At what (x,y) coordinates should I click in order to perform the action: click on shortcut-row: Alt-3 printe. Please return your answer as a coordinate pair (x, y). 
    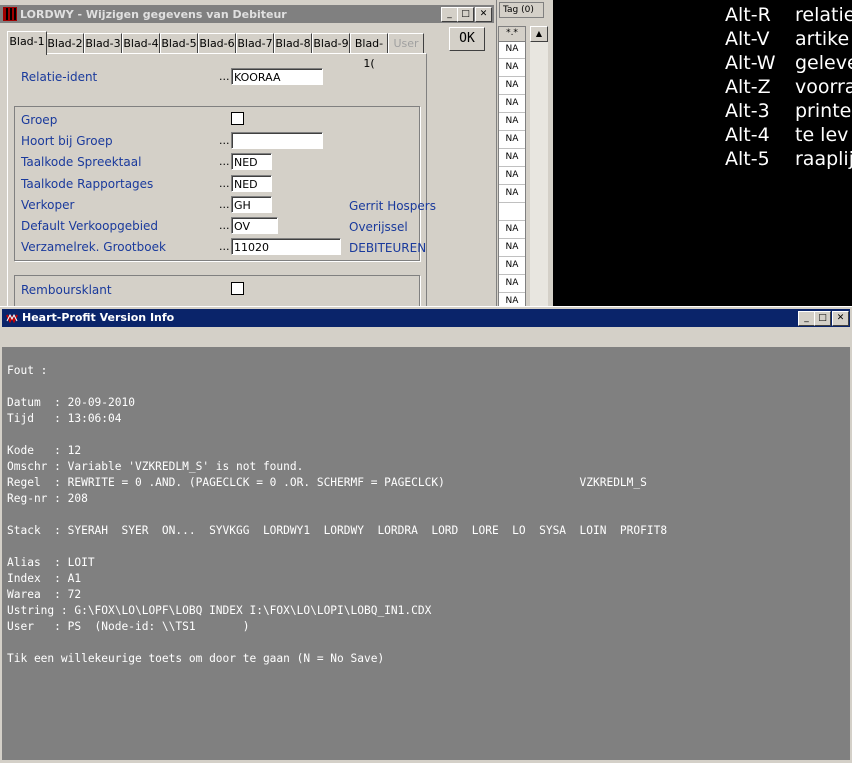
    Looking at the image, I should click on (788, 111).